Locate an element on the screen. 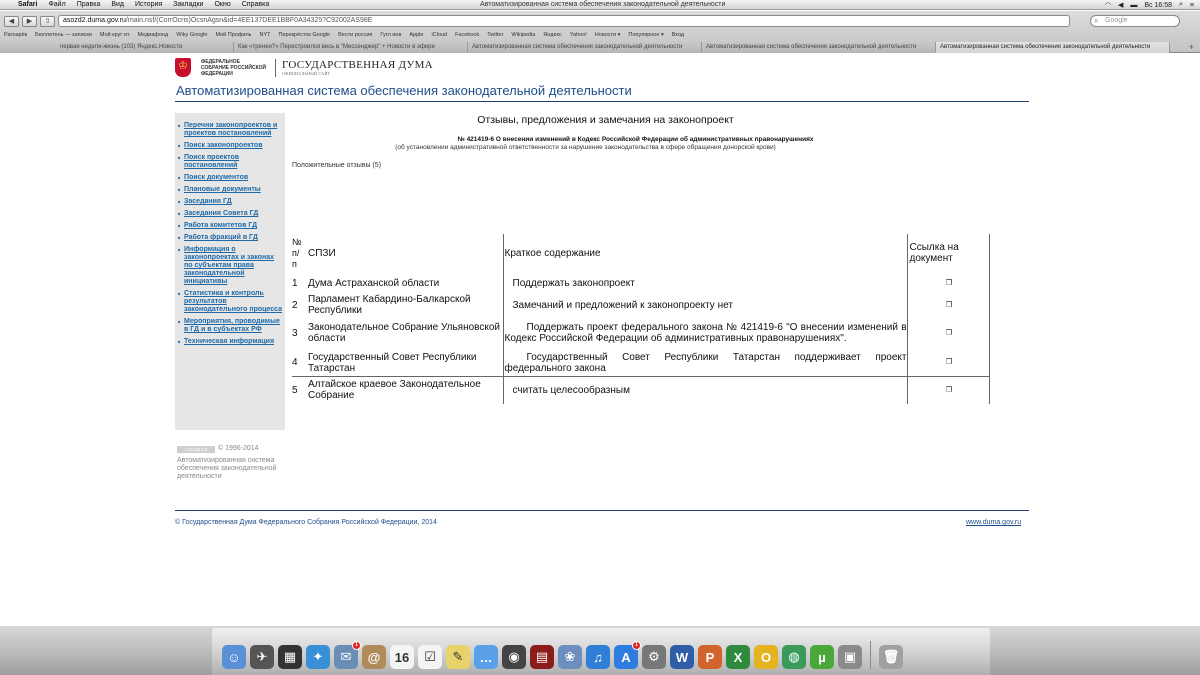  reminders-icon: ☑ is located at coordinates (430, 657).